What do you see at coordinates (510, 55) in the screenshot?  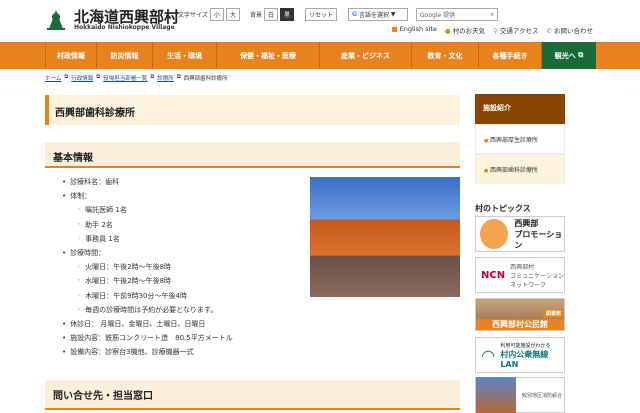 I see `nav-item: 各種手続き` at bounding box center [510, 55].